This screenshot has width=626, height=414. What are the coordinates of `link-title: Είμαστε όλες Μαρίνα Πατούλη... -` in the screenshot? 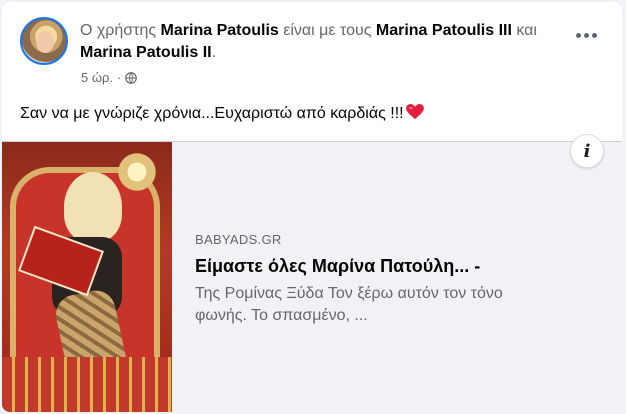 It's located at (395, 266).